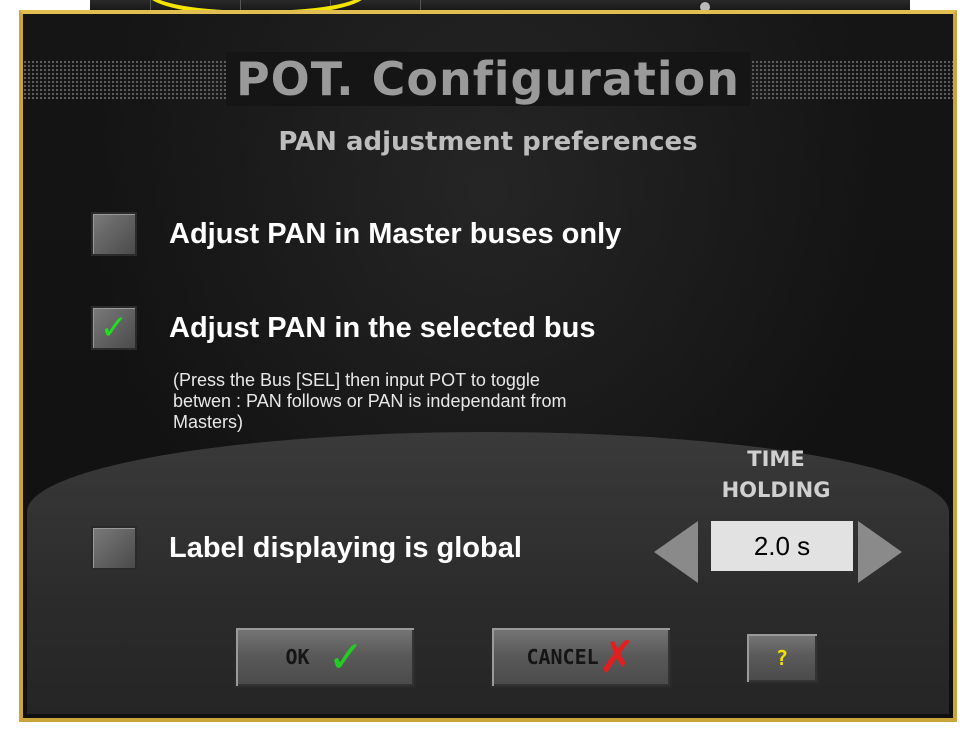 Image resolution: width=964 pixels, height=731 pixels. I want to click on option-master-only: Adjust PAN in Master buses only, so click(356, 234).